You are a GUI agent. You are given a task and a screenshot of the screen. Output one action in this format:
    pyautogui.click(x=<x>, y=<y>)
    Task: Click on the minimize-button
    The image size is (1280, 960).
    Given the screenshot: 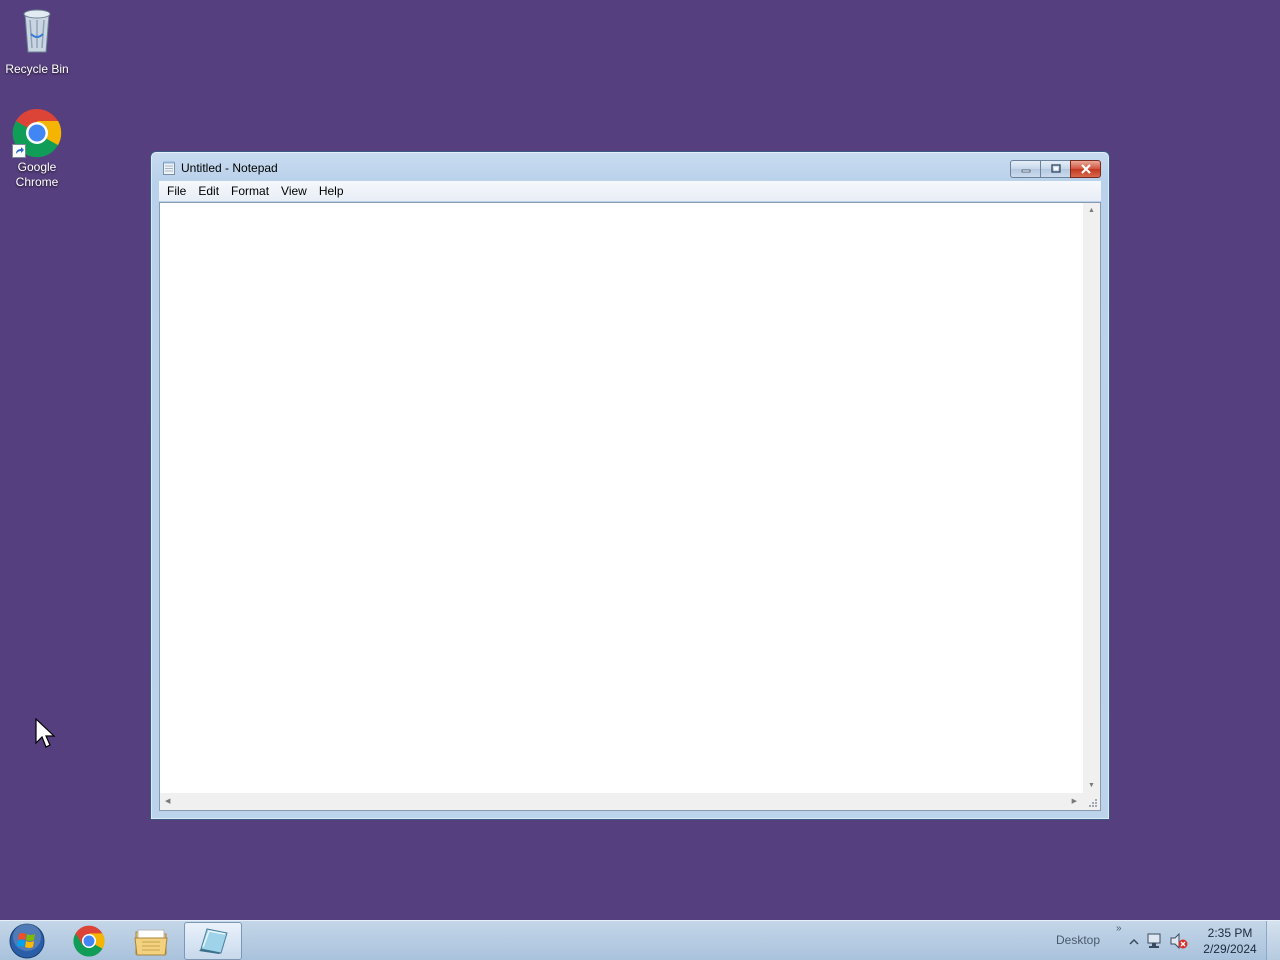 What is the action you would take?
    pyautogui.click(x=1025, y=169)
    